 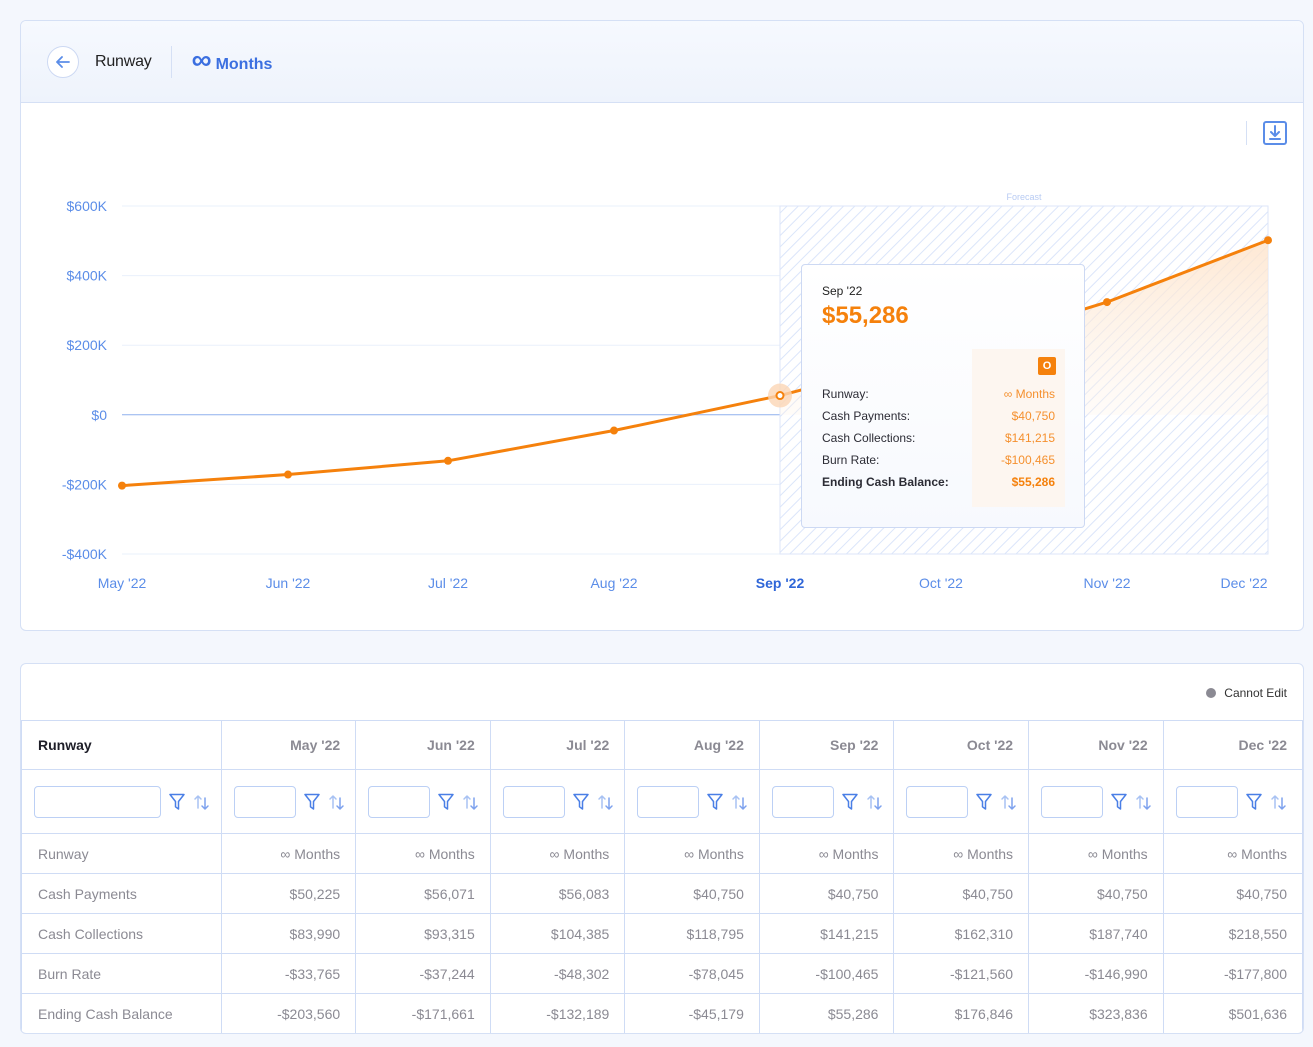 I want to click on column-header: Nov '22, so click(x=1096, y=745).